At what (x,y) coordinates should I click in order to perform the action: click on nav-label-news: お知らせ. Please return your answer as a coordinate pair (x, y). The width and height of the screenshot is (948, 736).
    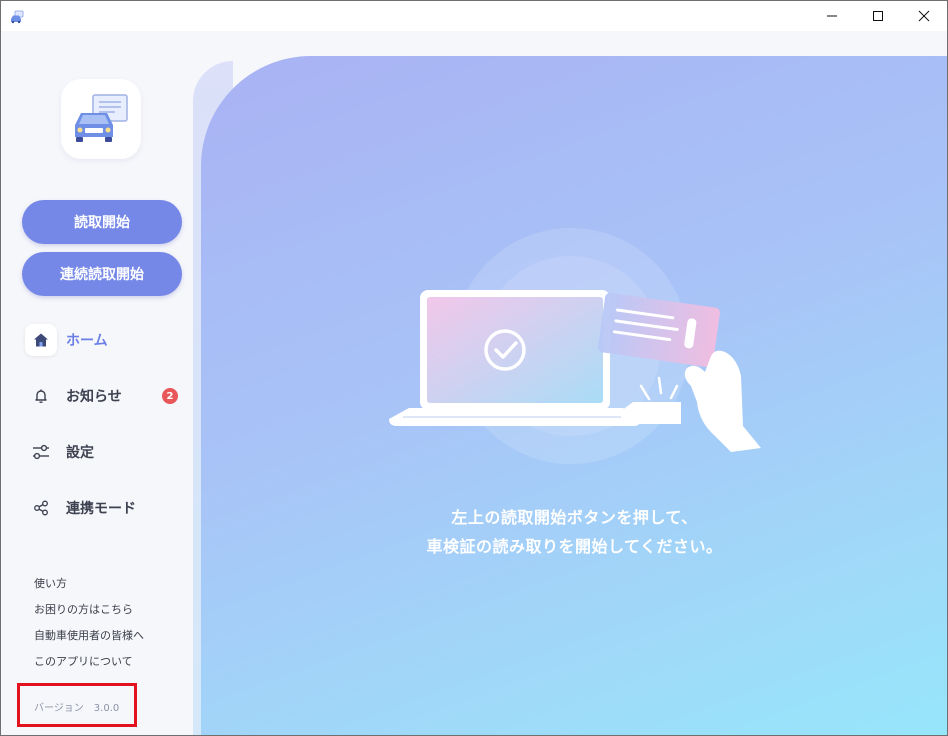
    Looking at the image, I should click on (94, 397).